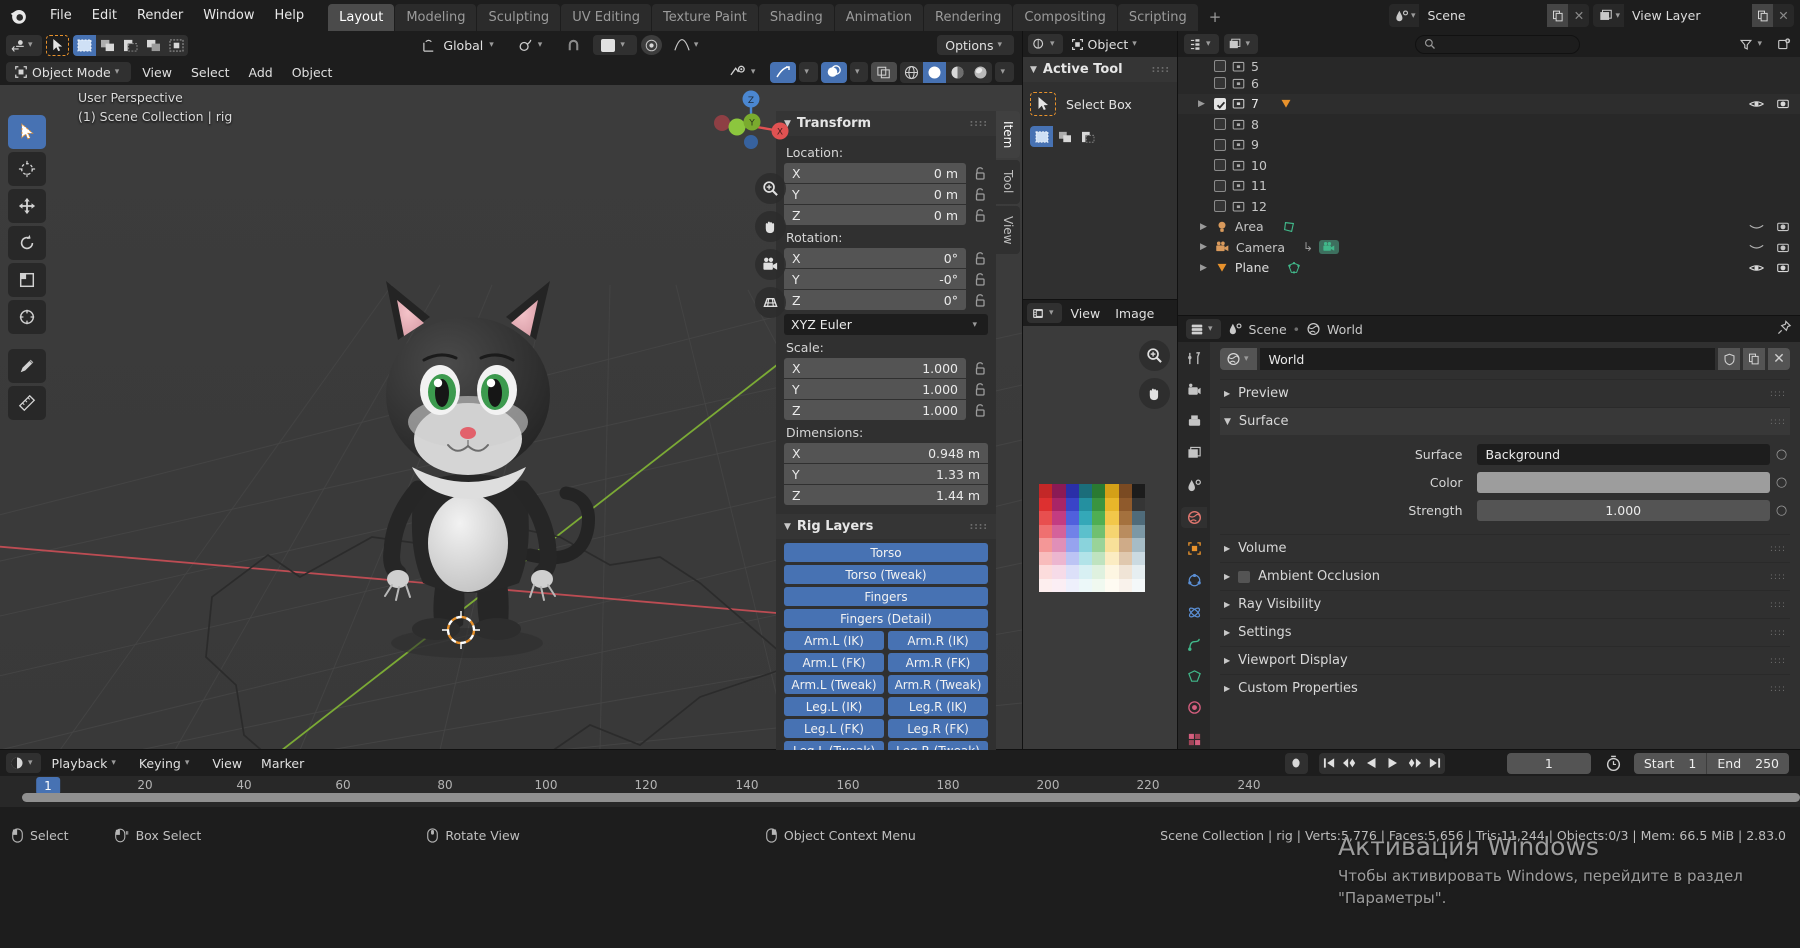 The width and height of the screenshot is (1800, 948). What do you see at coordinates (705, 17) in the screenshot?
I see `workspace-tab-texture-paint: Texture Paint` at bounding box center [705, 17].